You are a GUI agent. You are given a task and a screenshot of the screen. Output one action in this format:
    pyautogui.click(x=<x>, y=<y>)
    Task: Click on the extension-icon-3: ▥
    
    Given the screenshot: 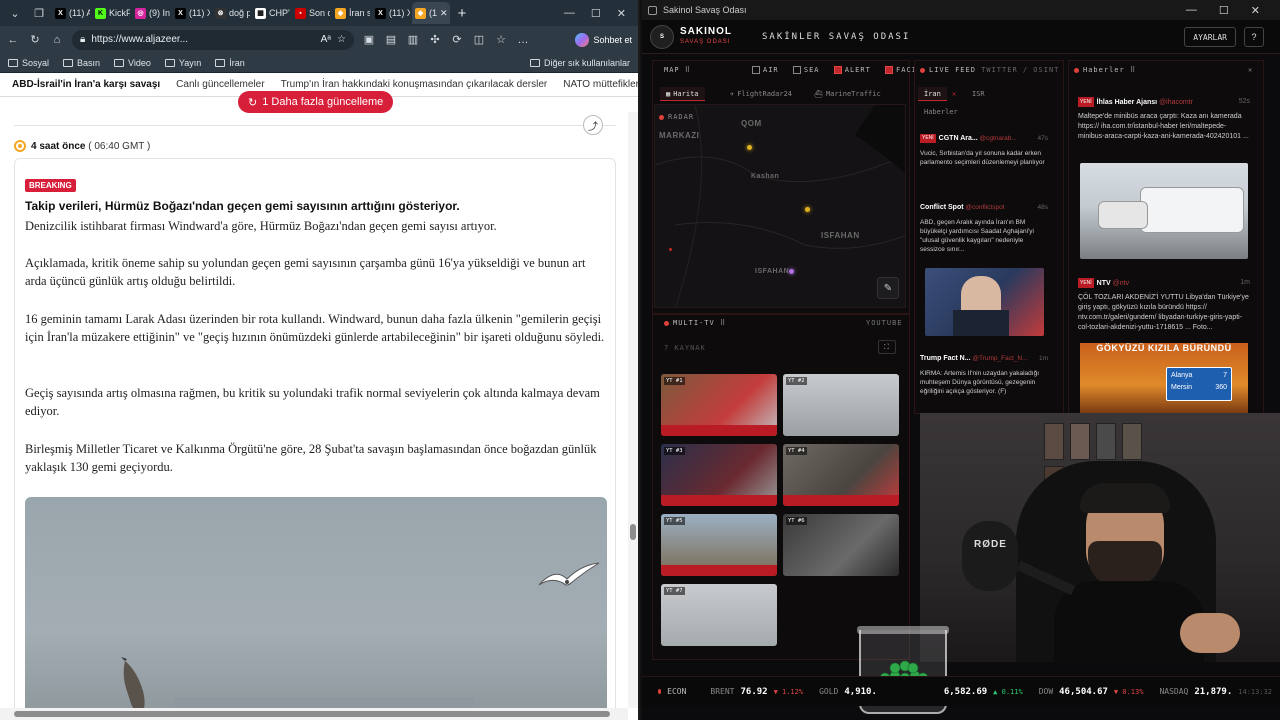 What is the action you would take?
    pyautogui.click(x=413, y=39)
    